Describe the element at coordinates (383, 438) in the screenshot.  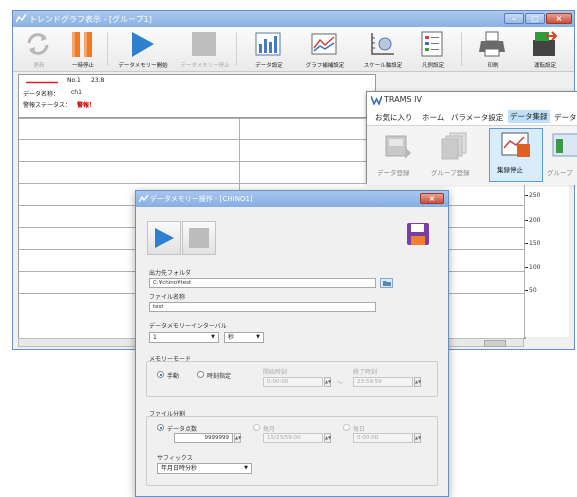
I see `split-daily-input: 0:00:00` at that location.